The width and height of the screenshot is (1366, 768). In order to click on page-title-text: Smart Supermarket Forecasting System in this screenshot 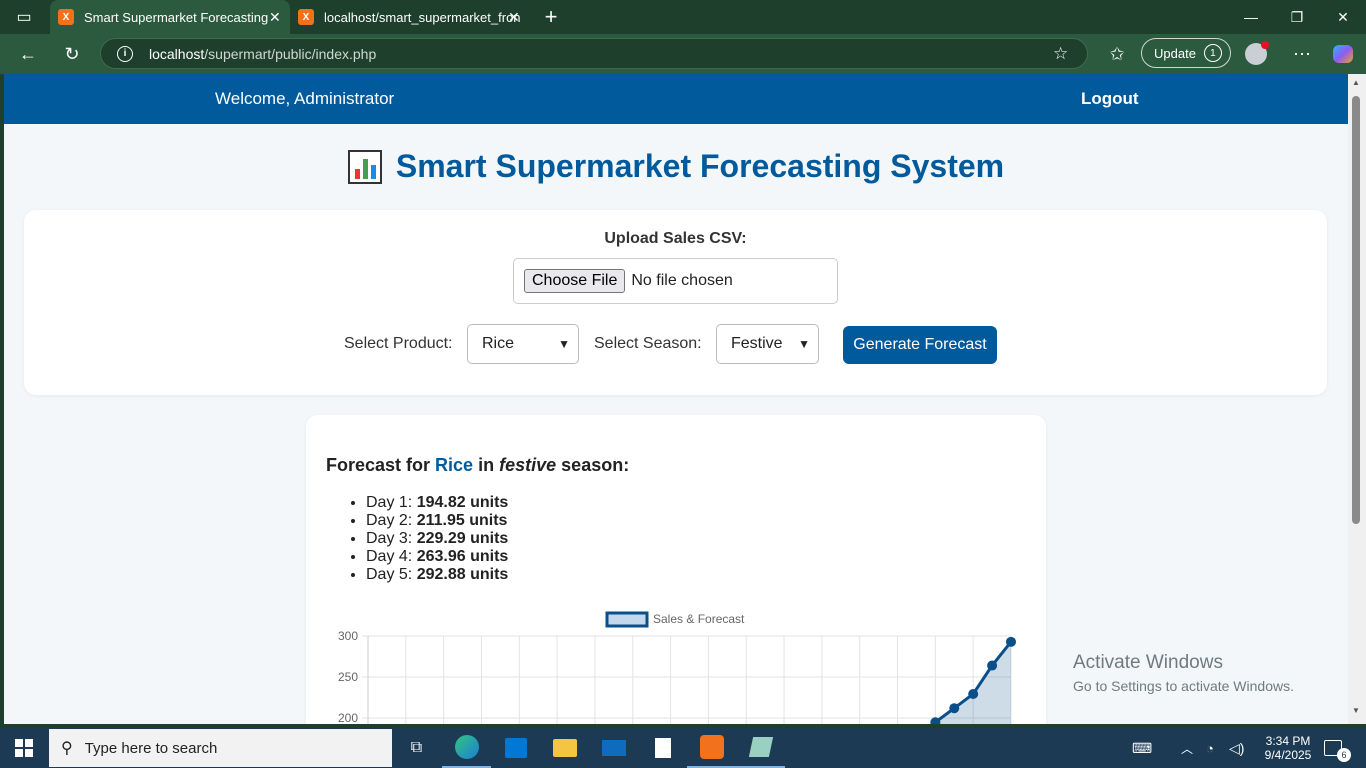, I will do `click(700, 166)`.